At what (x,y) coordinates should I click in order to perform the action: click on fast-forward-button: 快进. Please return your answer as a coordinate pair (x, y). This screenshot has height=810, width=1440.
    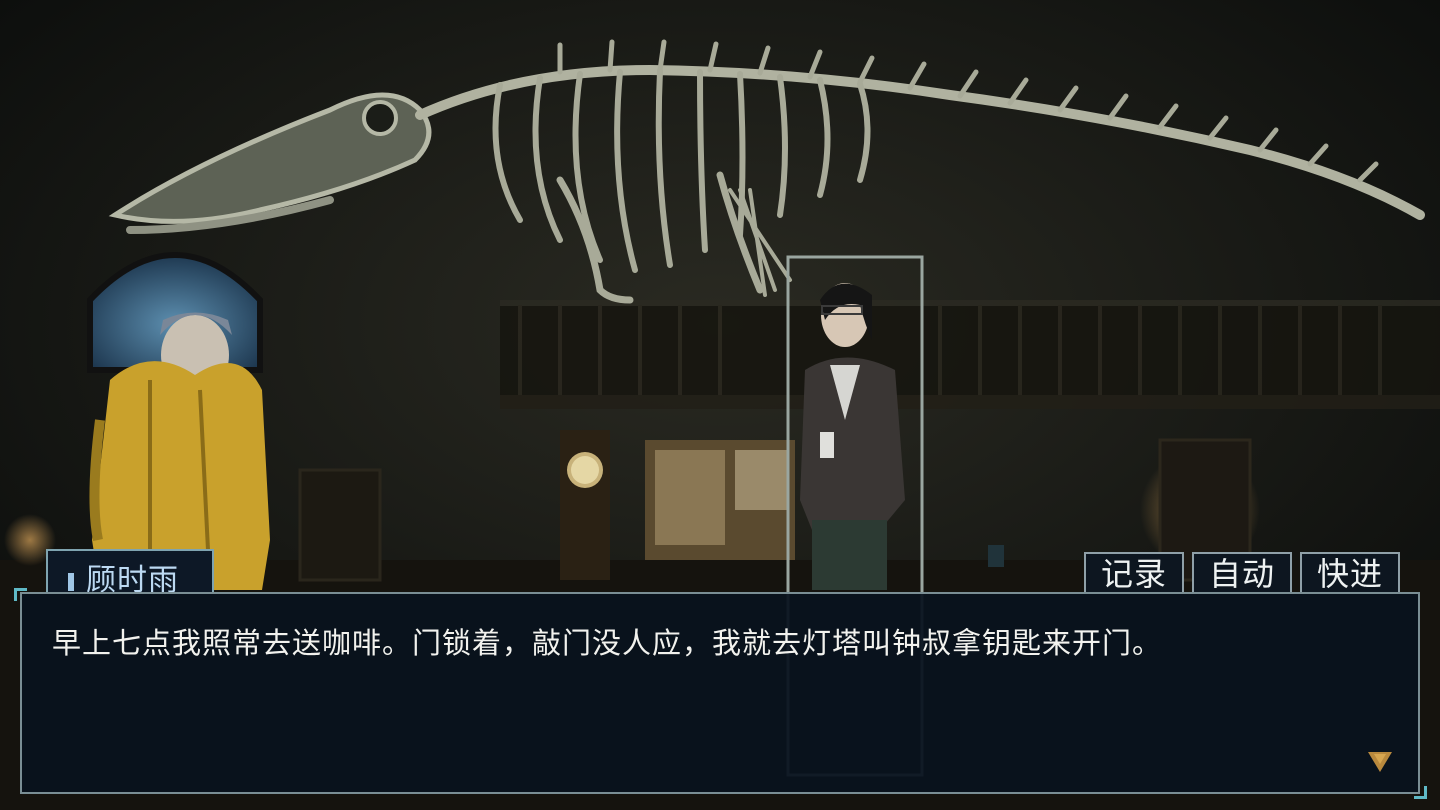
    Looking at the image, I should click on (1350, 572).